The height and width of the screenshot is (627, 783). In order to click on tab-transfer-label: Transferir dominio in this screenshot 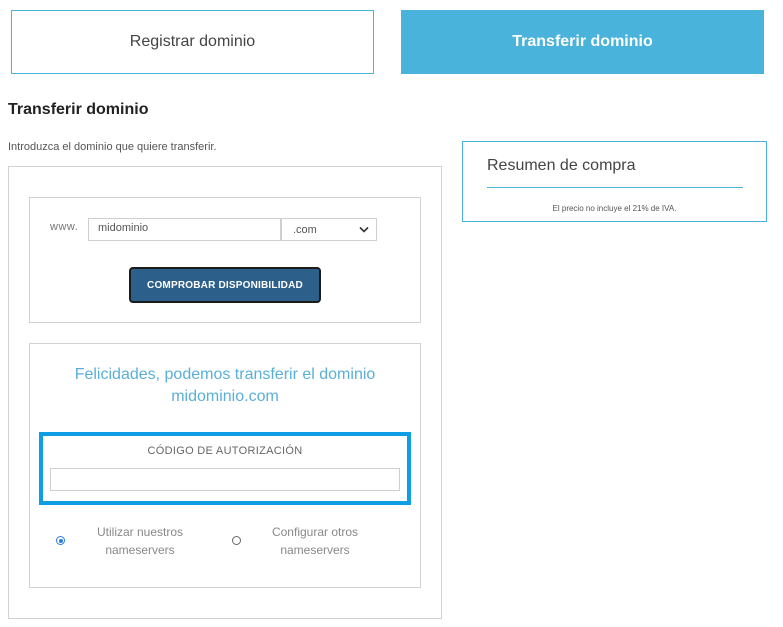, I will do `click(582, 41)`.